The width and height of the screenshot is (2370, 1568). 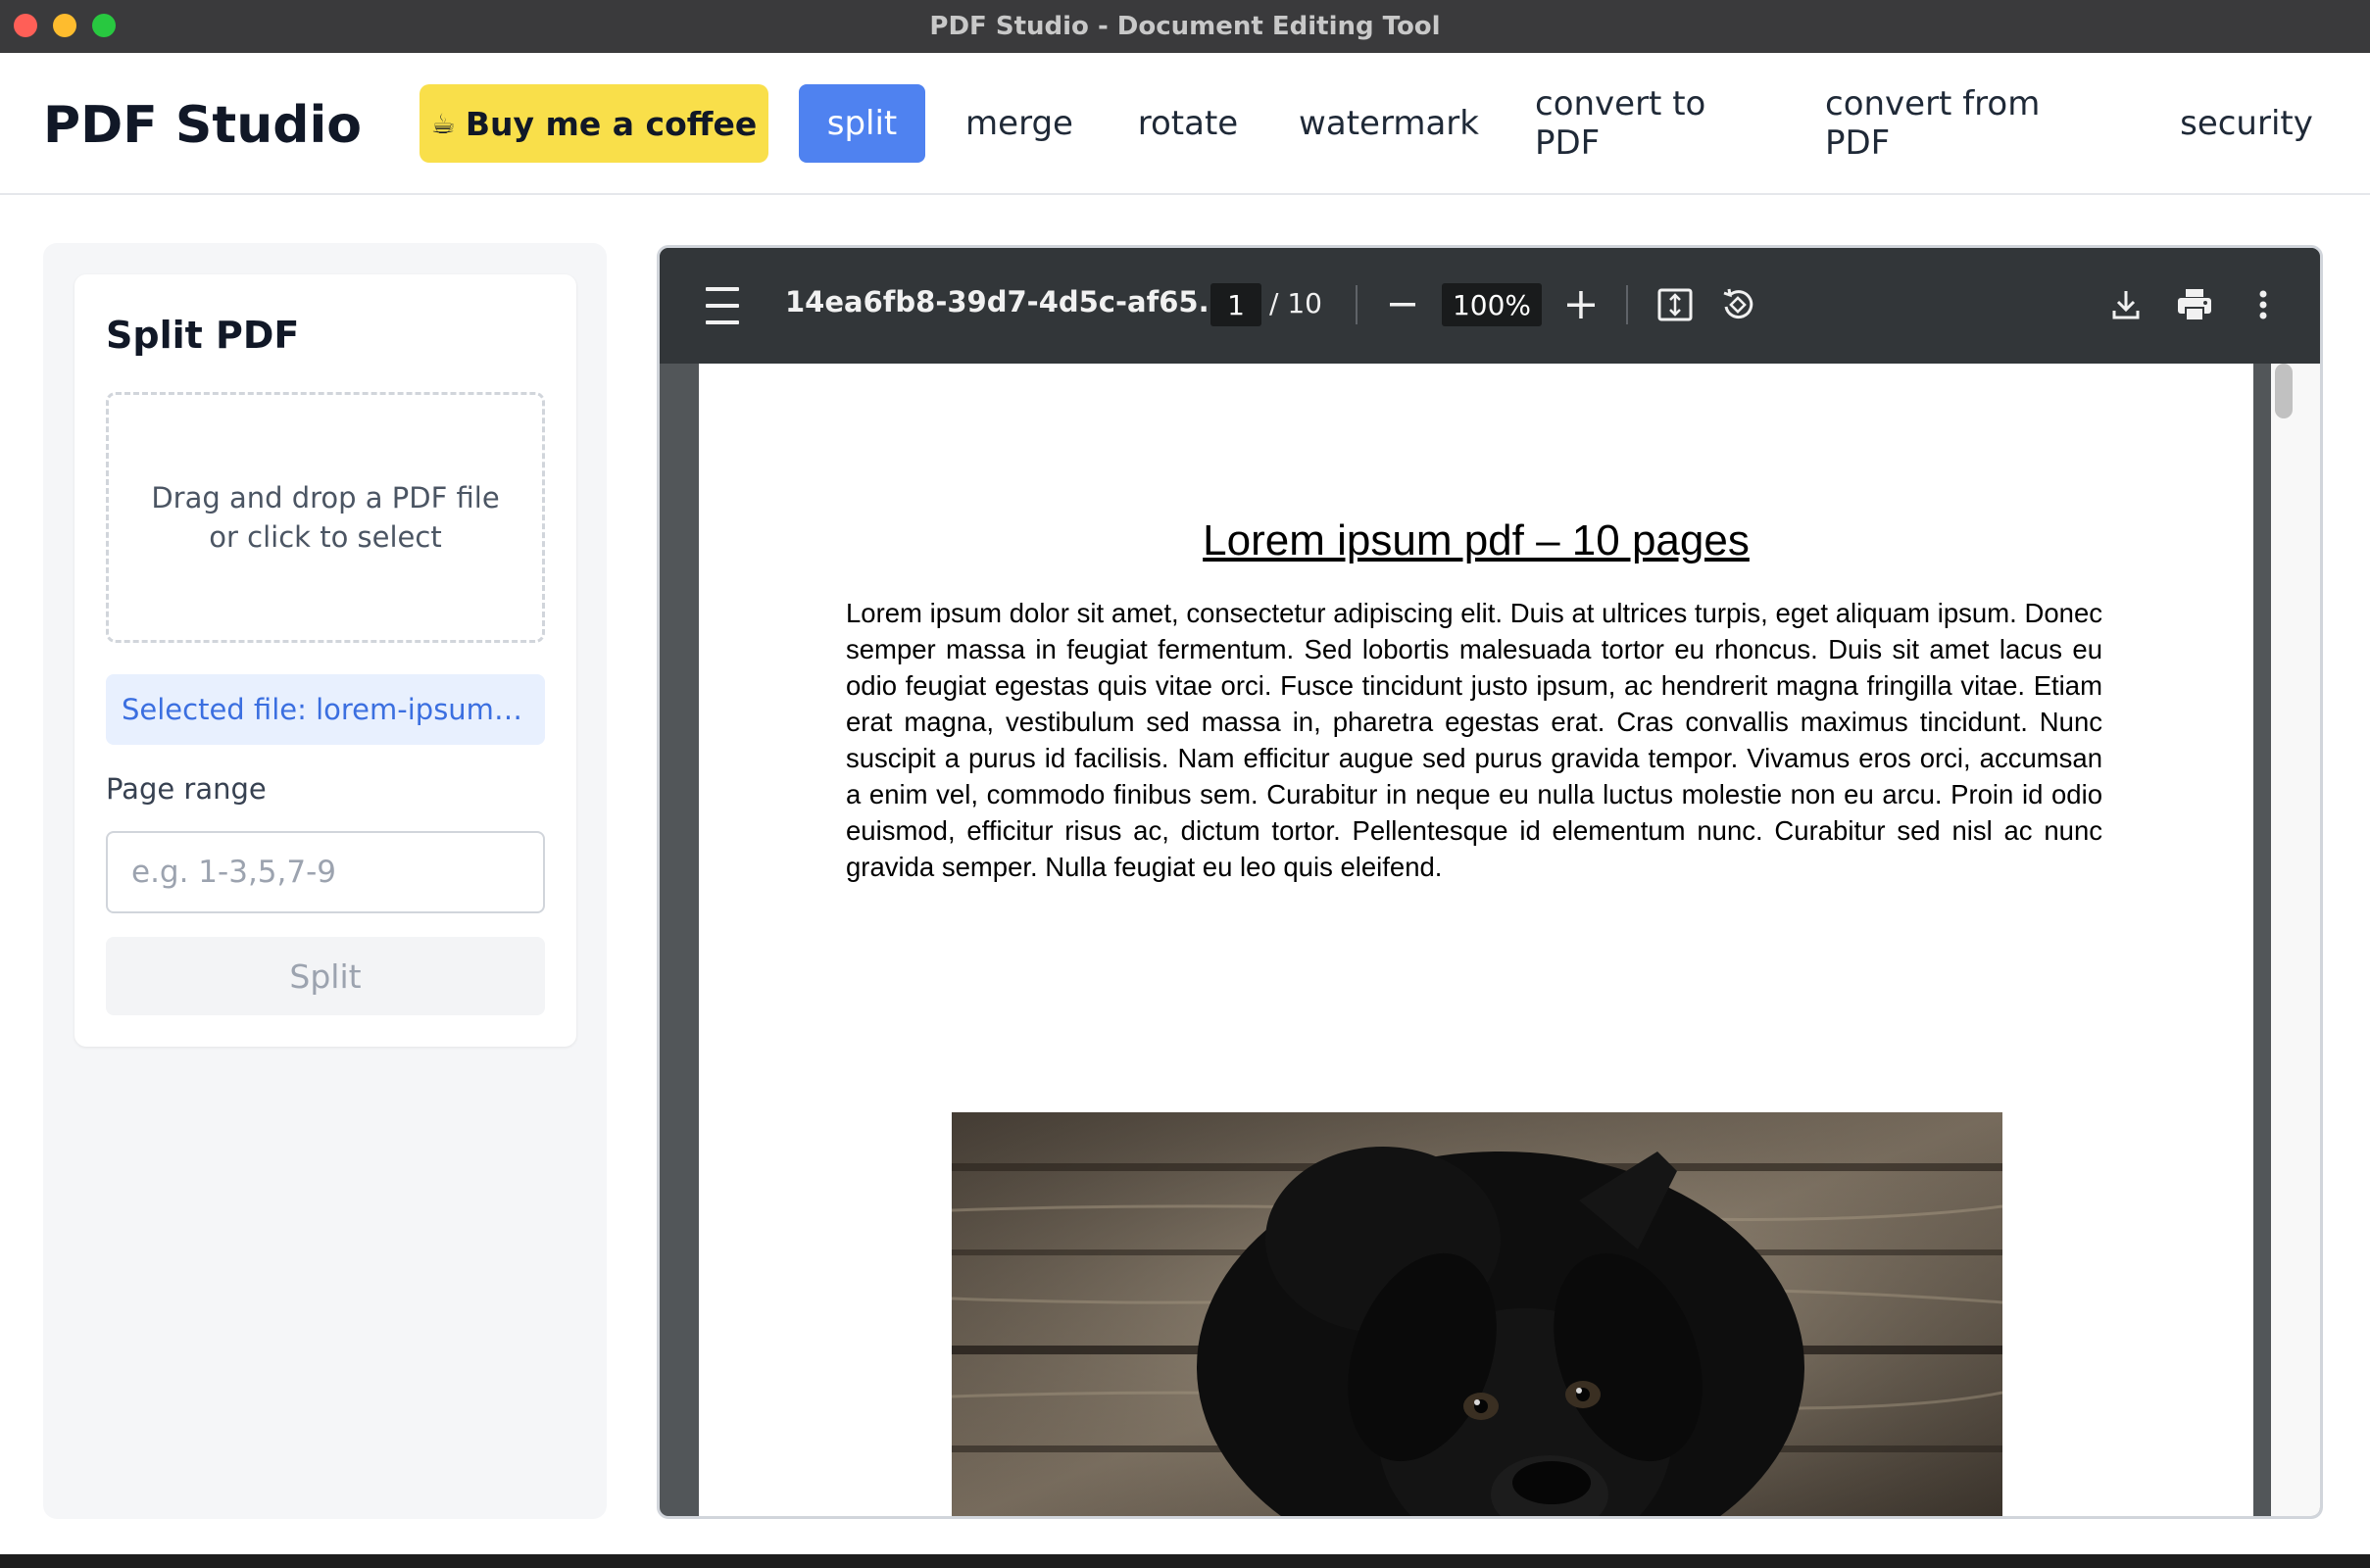 I want to click on selected-file-text: Selected file: lorem-ipsum-10-pages.pdf, so click(x=325, y=709).